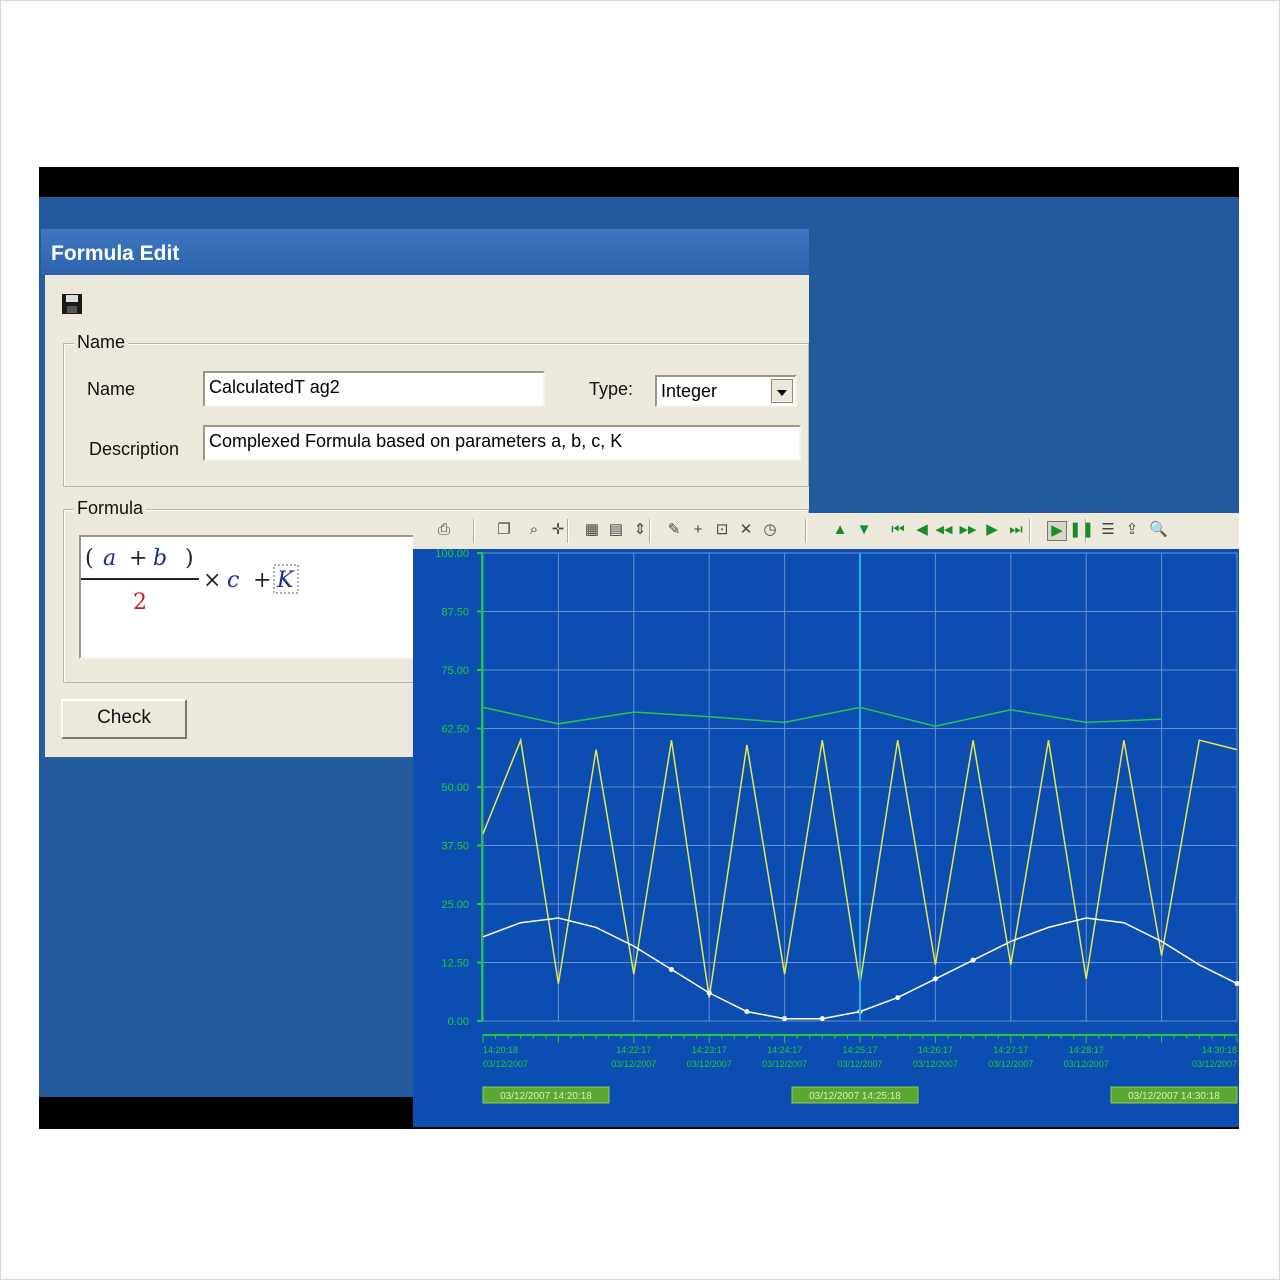  Describe the element at coordinates (558, 530) in the screenshot. I see `crosshair-icon: ✛` at that location.